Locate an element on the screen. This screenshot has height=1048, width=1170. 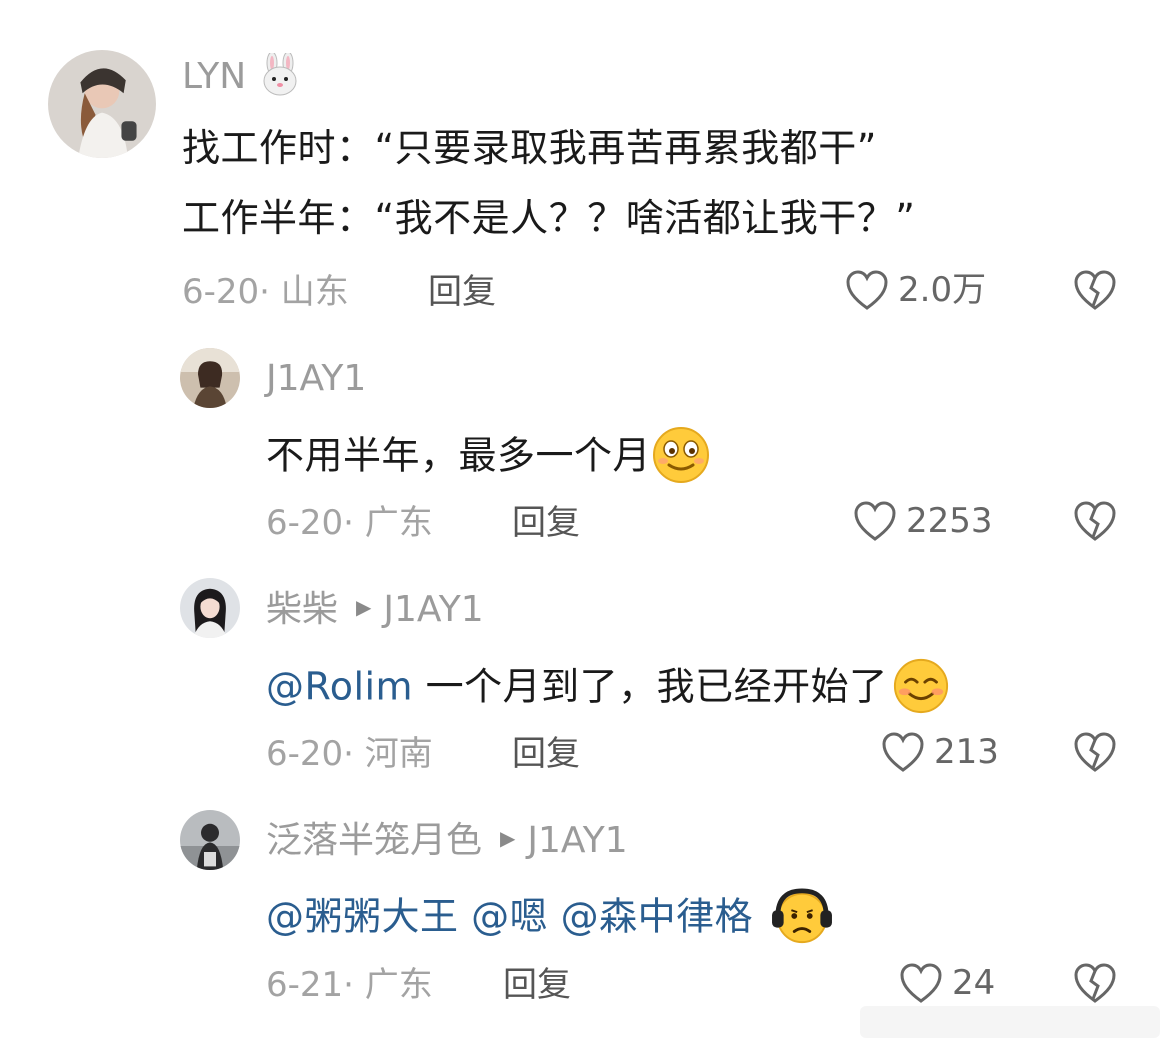
username: LYN is located at coordinates (242, 76).